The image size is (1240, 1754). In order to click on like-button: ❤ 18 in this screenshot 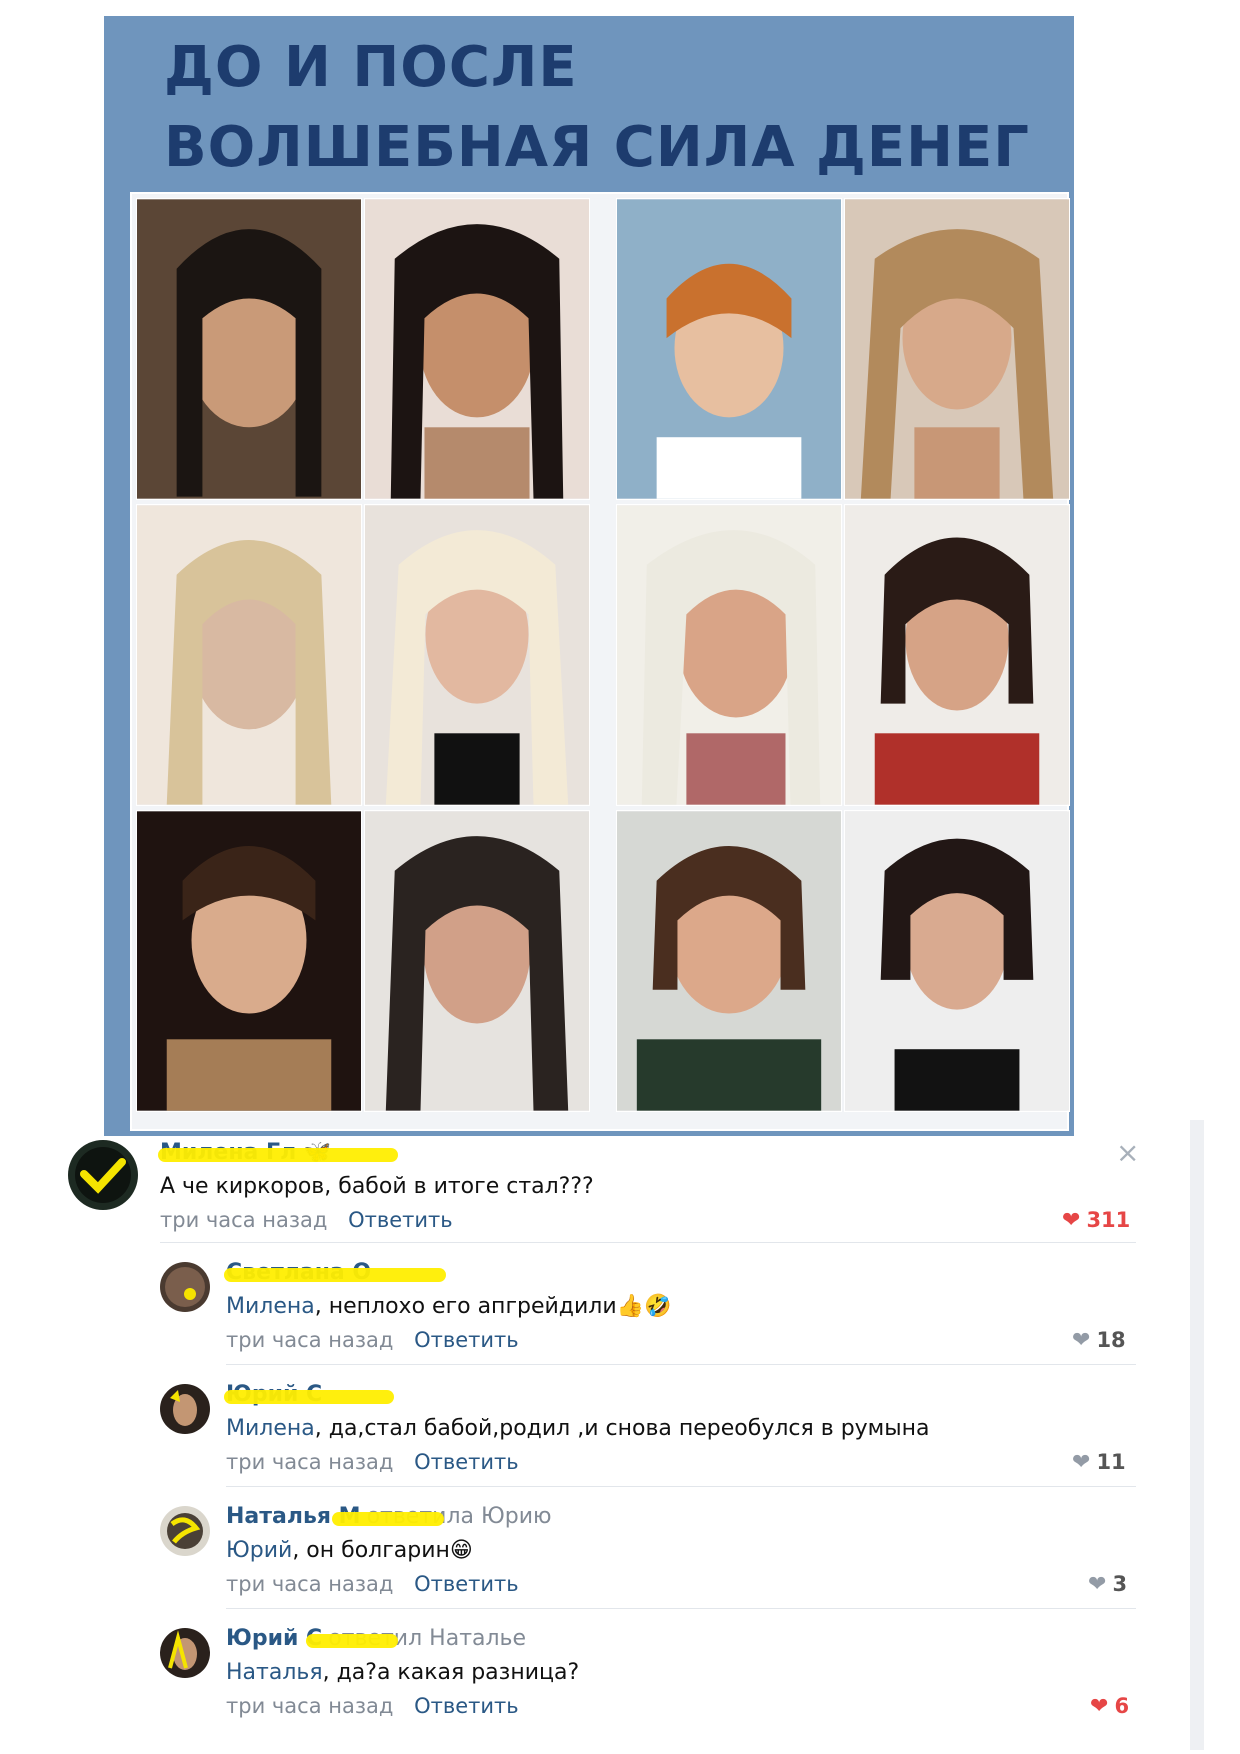, I will do `click(1099, 1340)`.